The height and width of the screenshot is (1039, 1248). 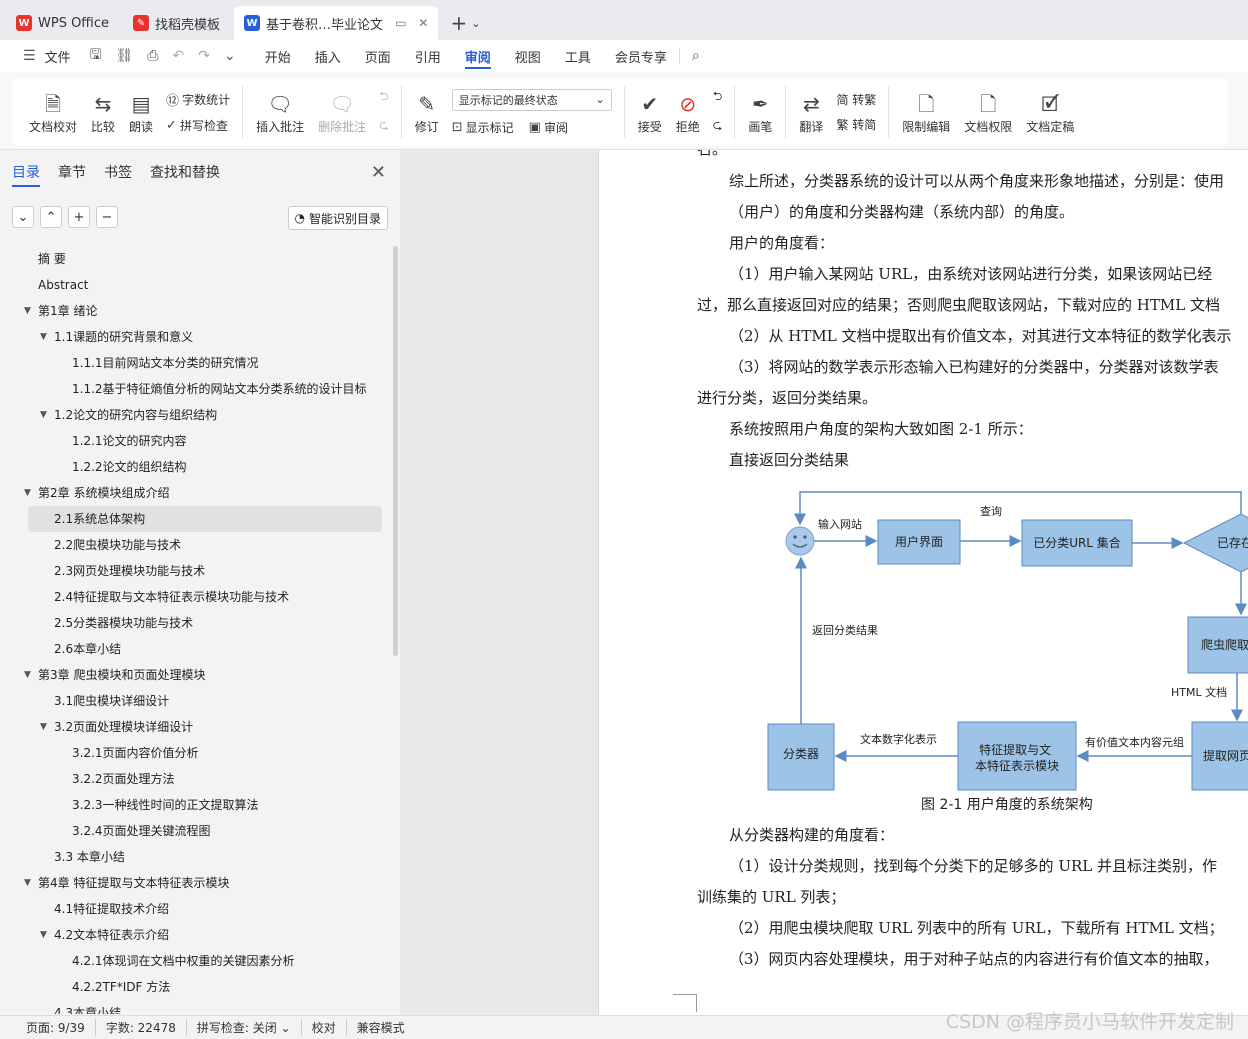 What do you see at coordinates (196, 987) in the screenshot?
I see `toc-item: 4.2.2TF*IDF 方法` at bounding box center [196, 987].